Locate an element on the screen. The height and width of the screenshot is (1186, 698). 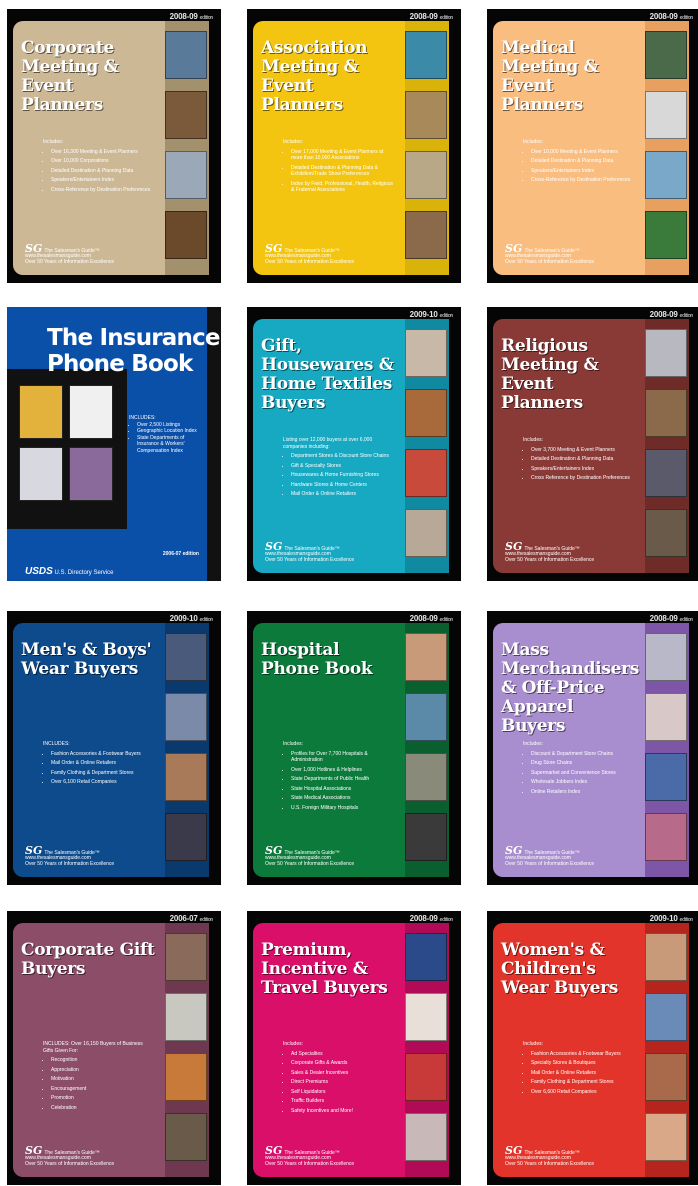
includes-item: Over 6,600 Retail Companies is located at coordinates (582, 1092).